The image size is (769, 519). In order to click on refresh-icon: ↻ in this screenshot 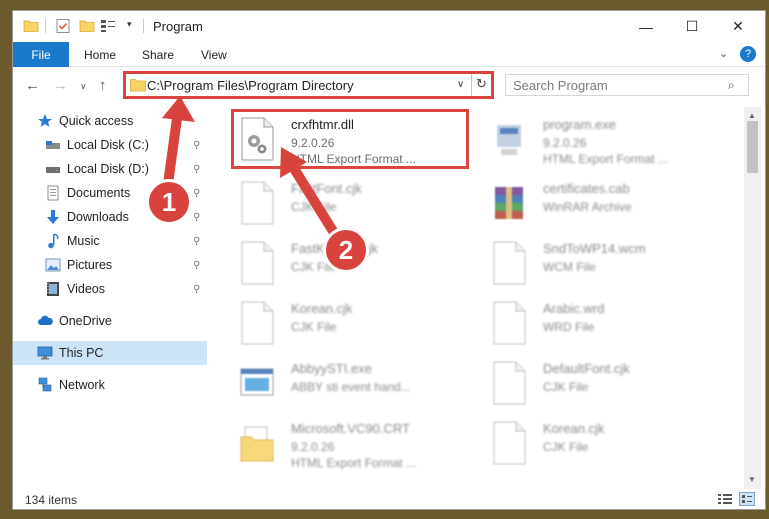, I will do `click(481, 84)`.